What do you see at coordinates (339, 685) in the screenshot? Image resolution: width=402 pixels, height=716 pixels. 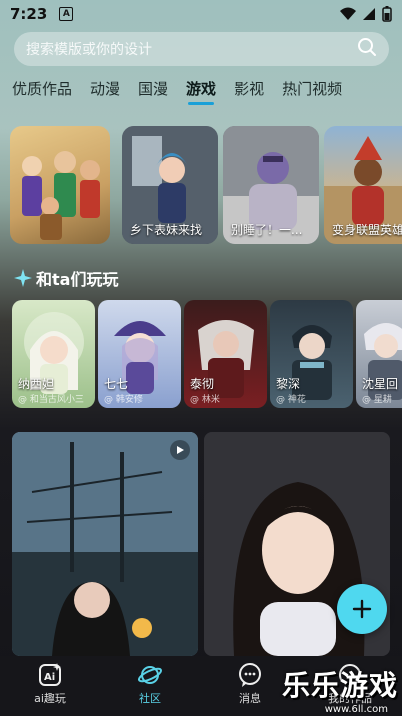 I see `watermark-title: 乐乐游戏` at bounding box center [339, 685].